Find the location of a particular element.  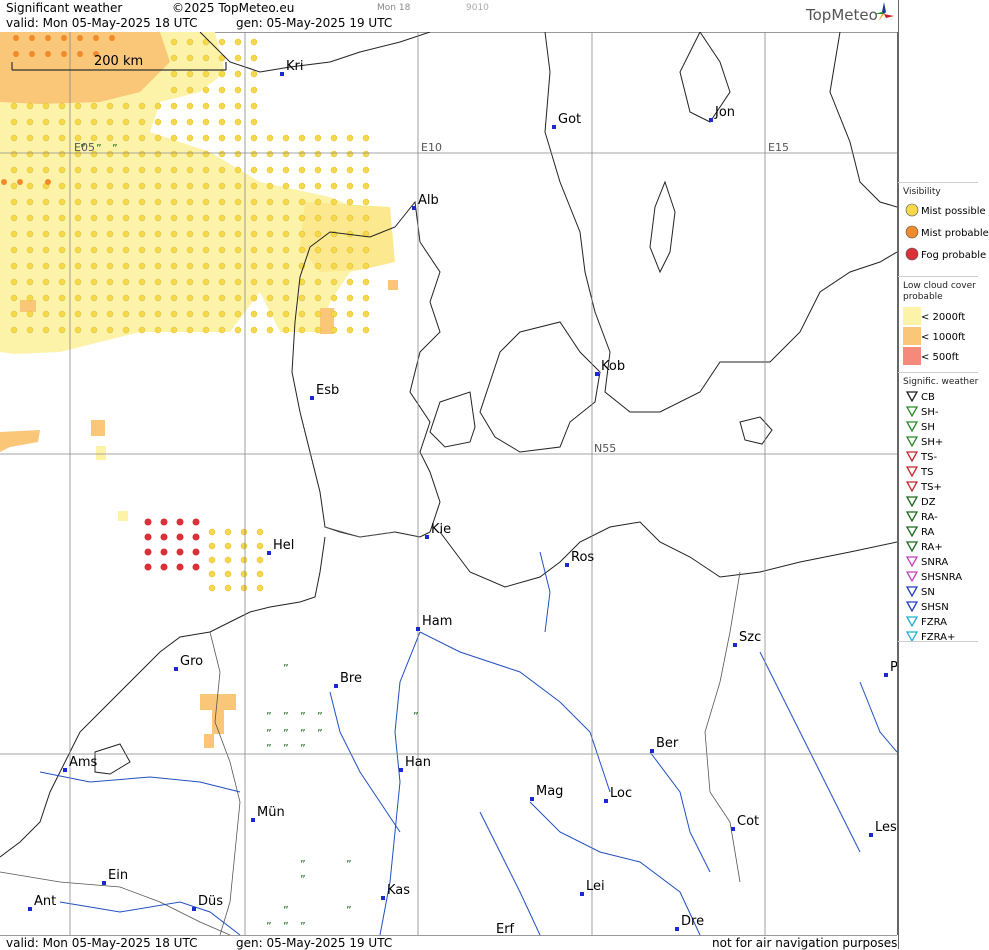

city-label: Kie is located at coordinates (441, 529).